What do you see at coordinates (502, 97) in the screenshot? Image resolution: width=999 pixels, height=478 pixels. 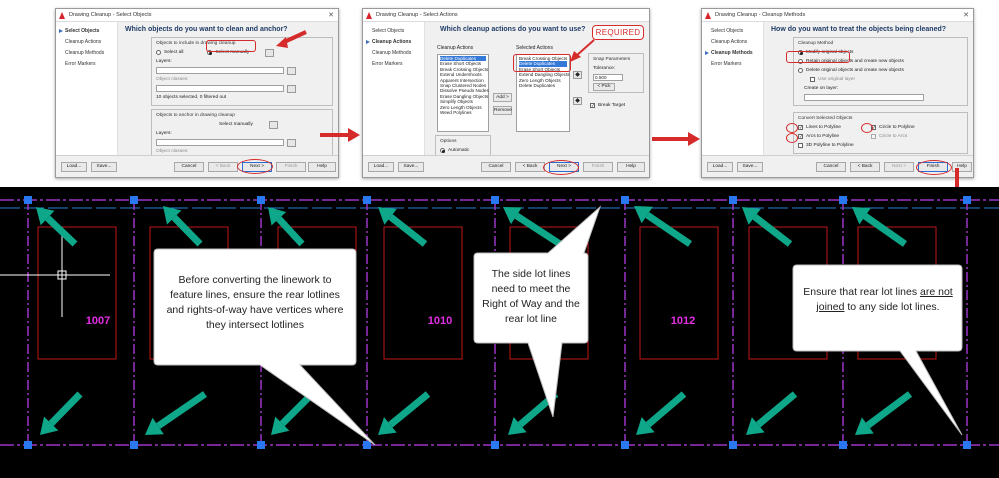 I see `add-button: Add >` at bounding box center [502, 97].